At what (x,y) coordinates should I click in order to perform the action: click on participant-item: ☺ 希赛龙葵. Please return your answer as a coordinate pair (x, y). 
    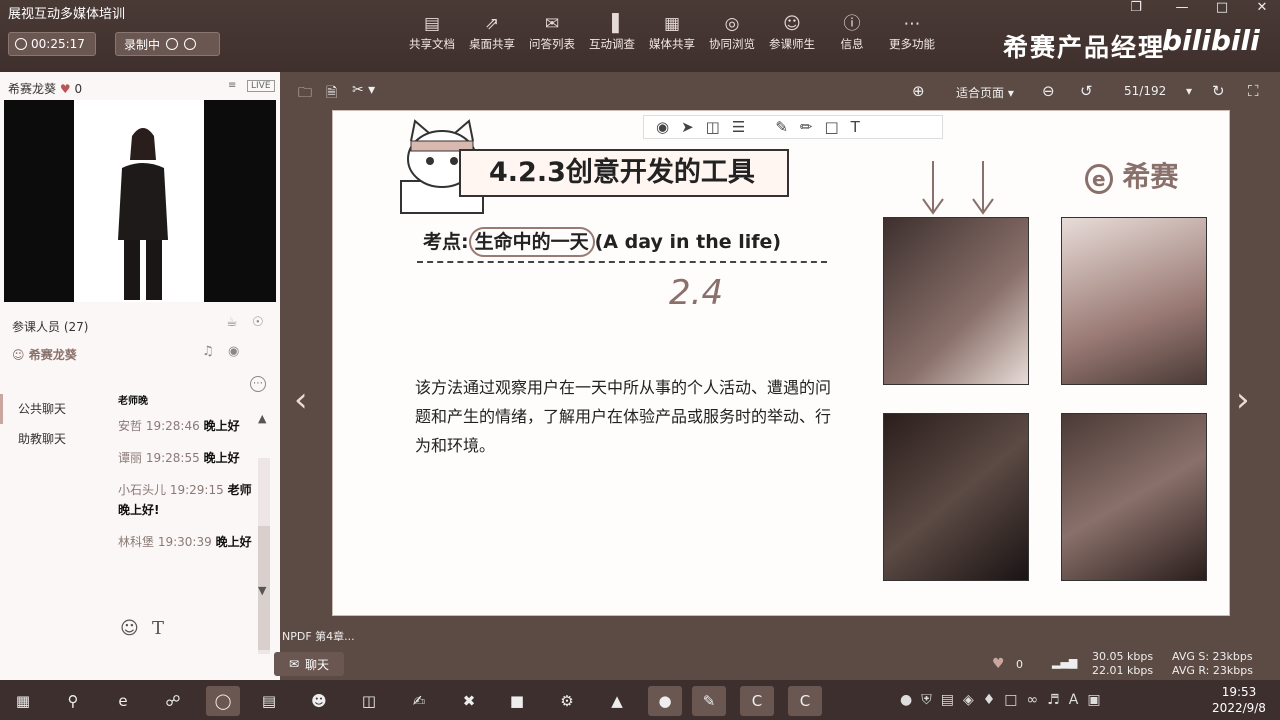
    Looking at the image, I should click on (44, 354).